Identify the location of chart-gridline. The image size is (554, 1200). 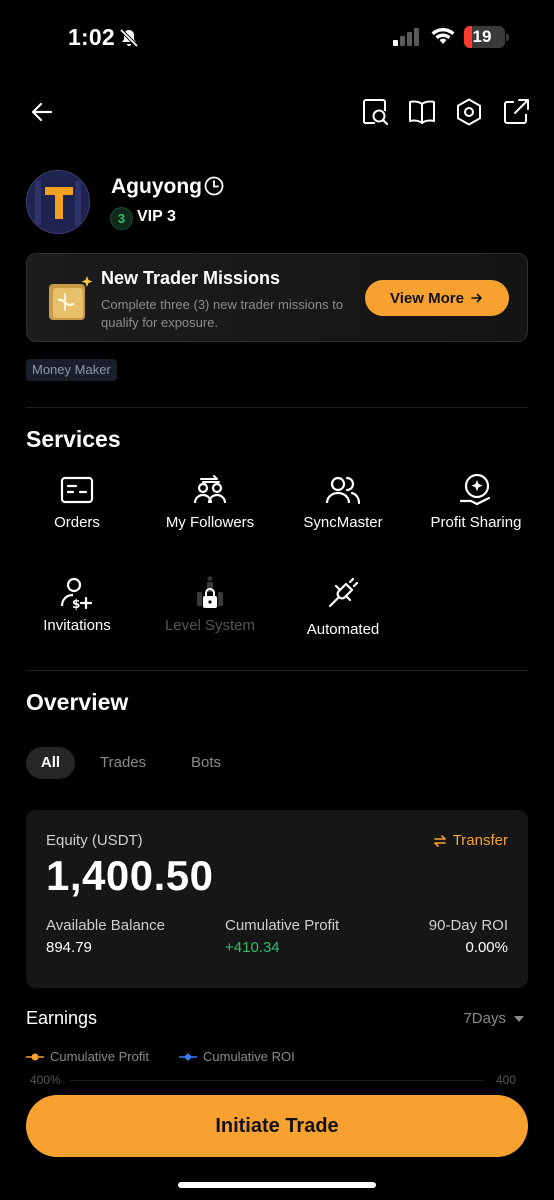
(277, 1080).